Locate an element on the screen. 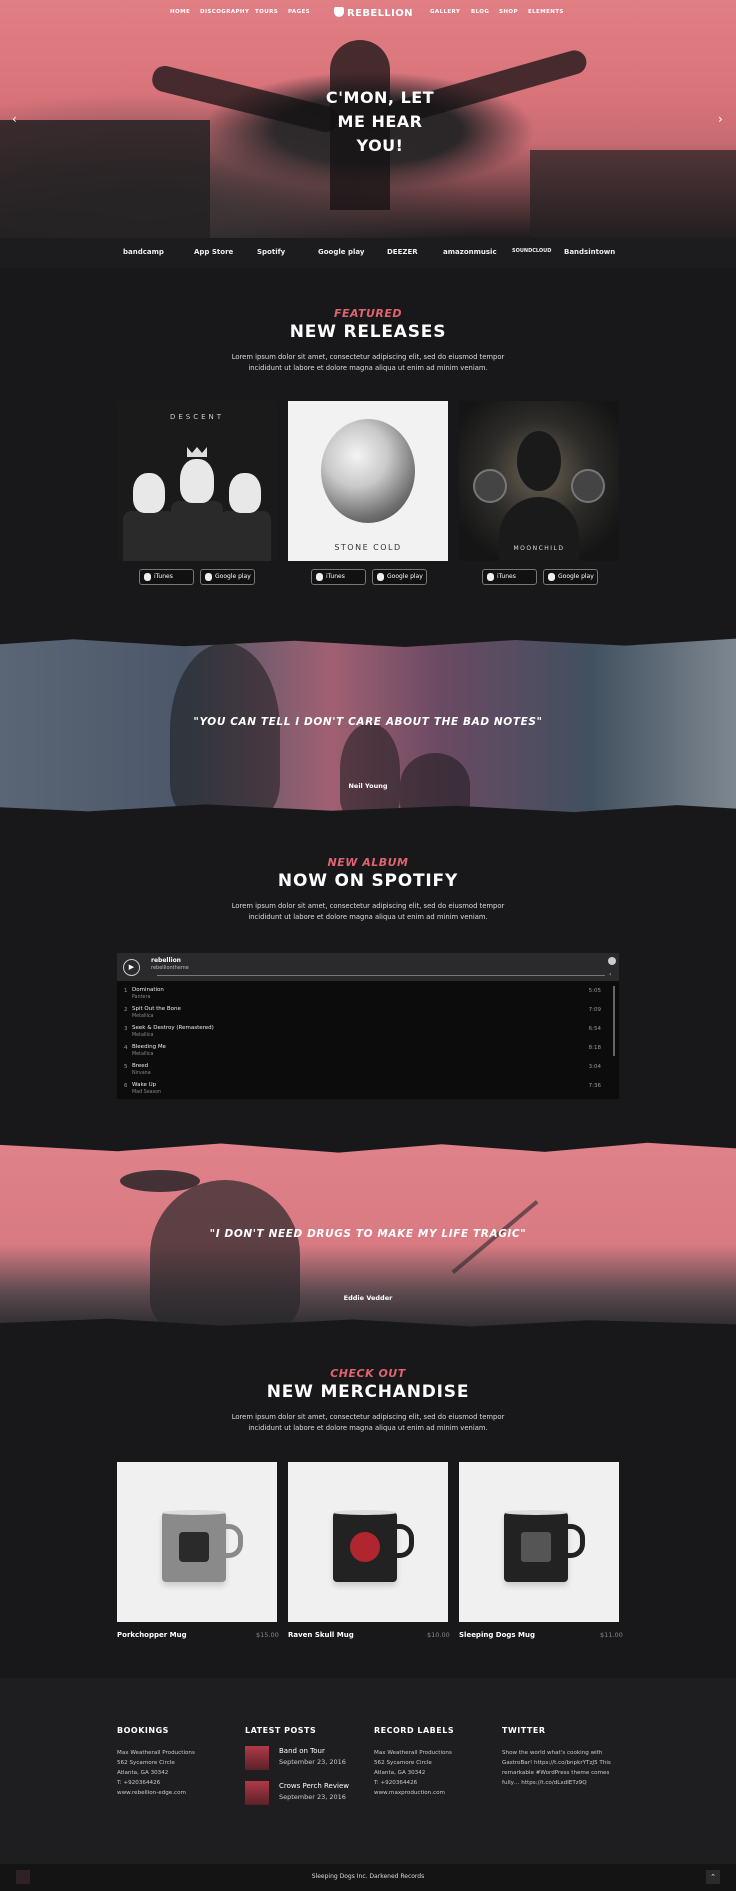  product-image-sleeping-dogs-mug is located at coordinates (539, 1542).